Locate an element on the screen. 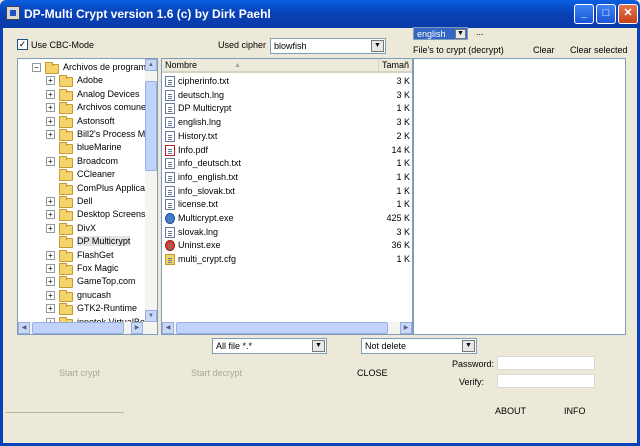 The width and height of the screenshot is (640, 446). tree-item: DP Multicrypt is located at coordinates (81, 242).